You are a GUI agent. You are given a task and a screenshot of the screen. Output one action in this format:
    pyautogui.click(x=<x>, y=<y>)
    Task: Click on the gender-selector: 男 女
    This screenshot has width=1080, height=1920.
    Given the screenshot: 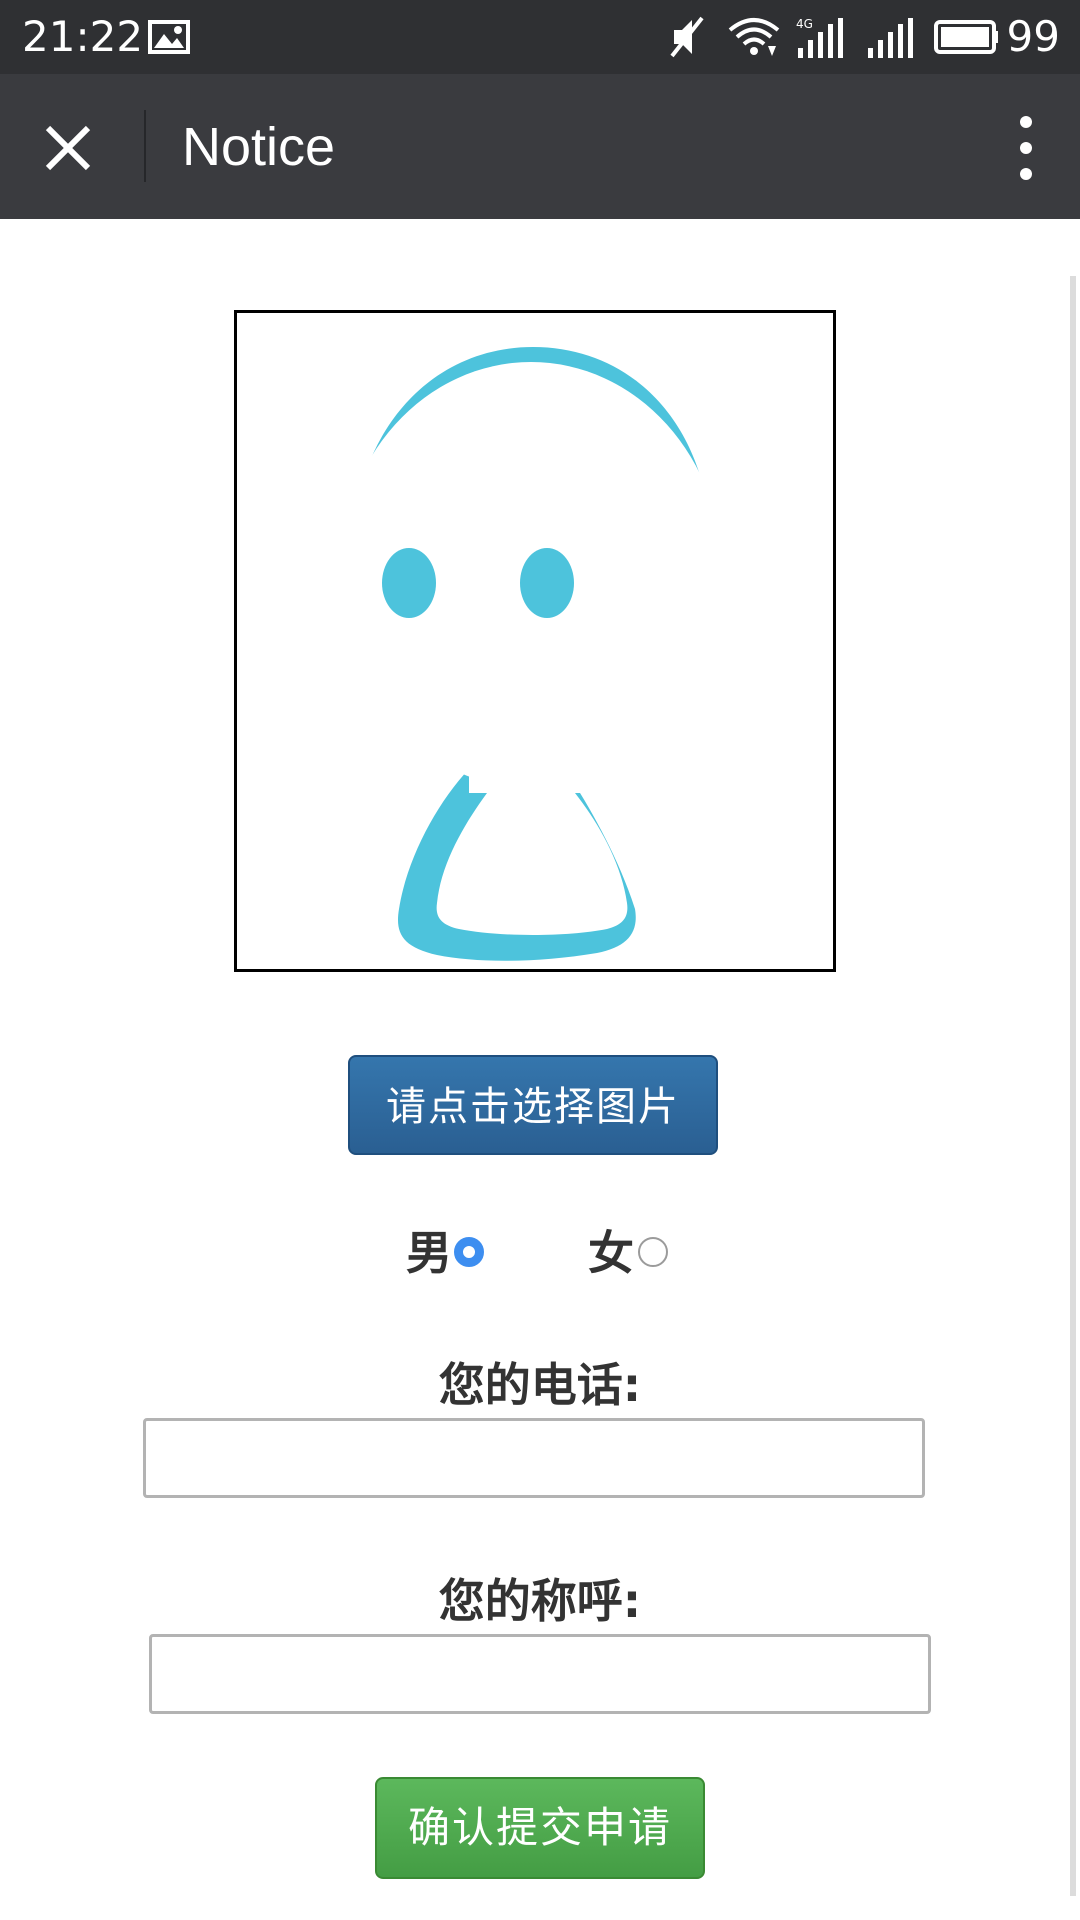 What is the action you would take?
    pyautogui.click(x=540, y=1253)
    